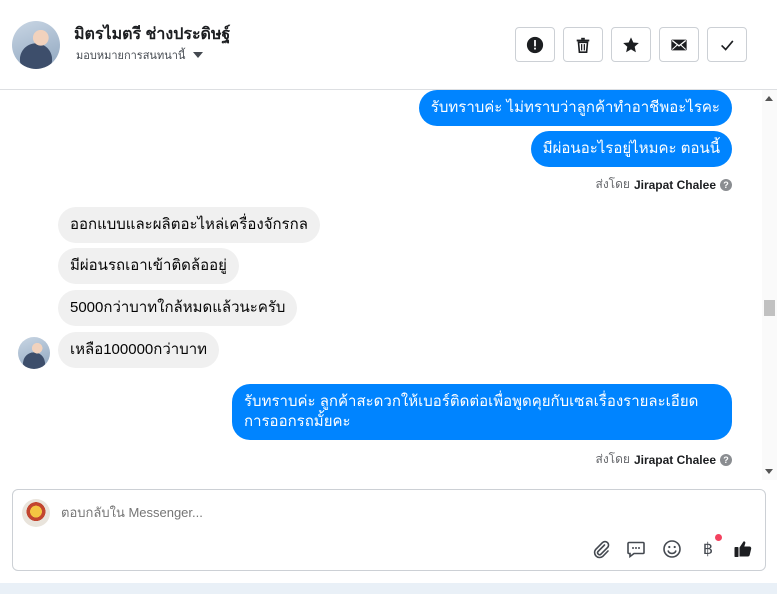 The width and height of the screenshot is (777, 594). I want to click on star-button, so click(631, 44).